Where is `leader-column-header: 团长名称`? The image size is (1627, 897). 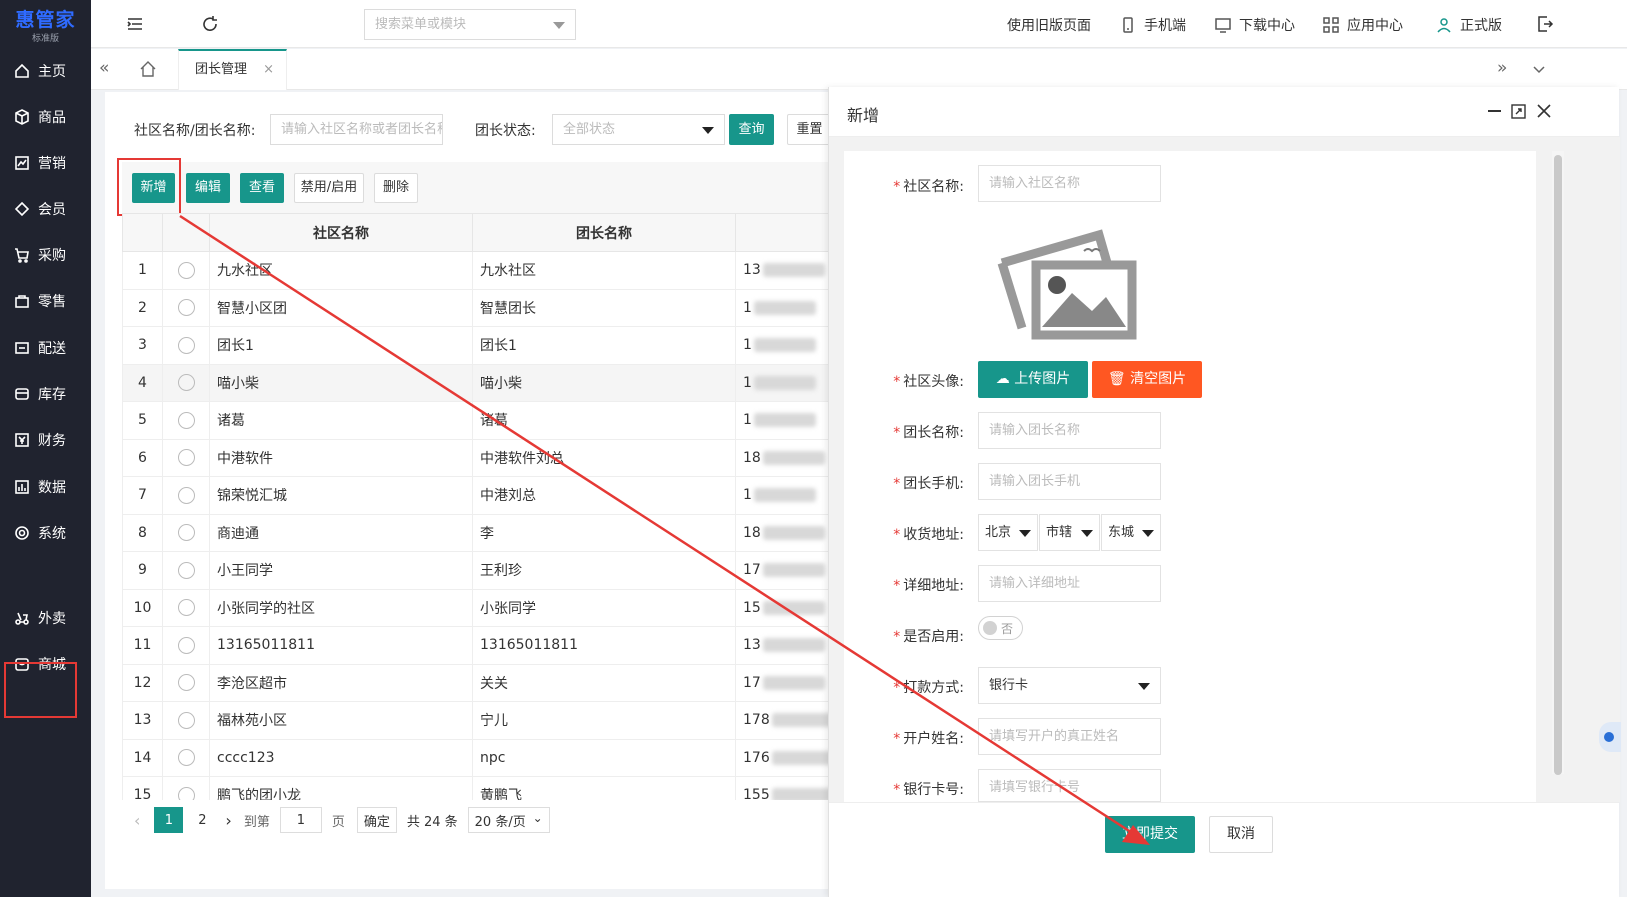 leader-column-header: 团长名称 is located at coordinates (604, 232).